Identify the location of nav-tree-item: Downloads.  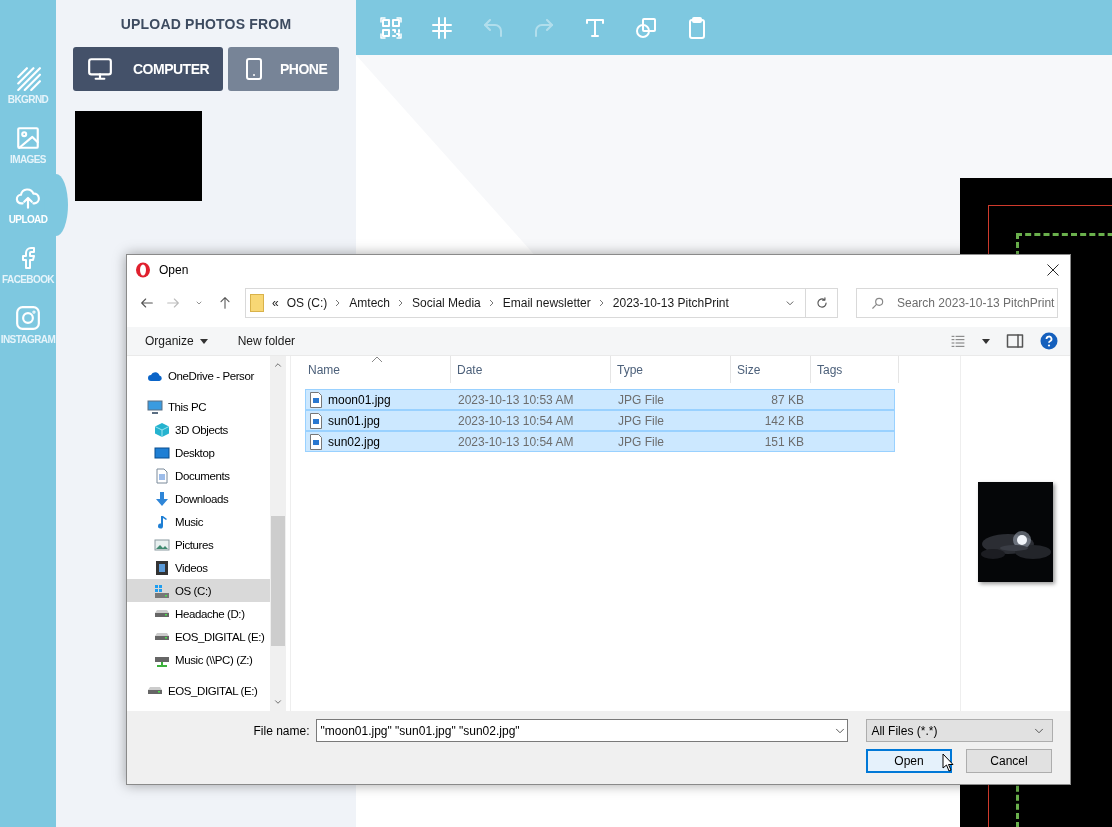
(198, 498).